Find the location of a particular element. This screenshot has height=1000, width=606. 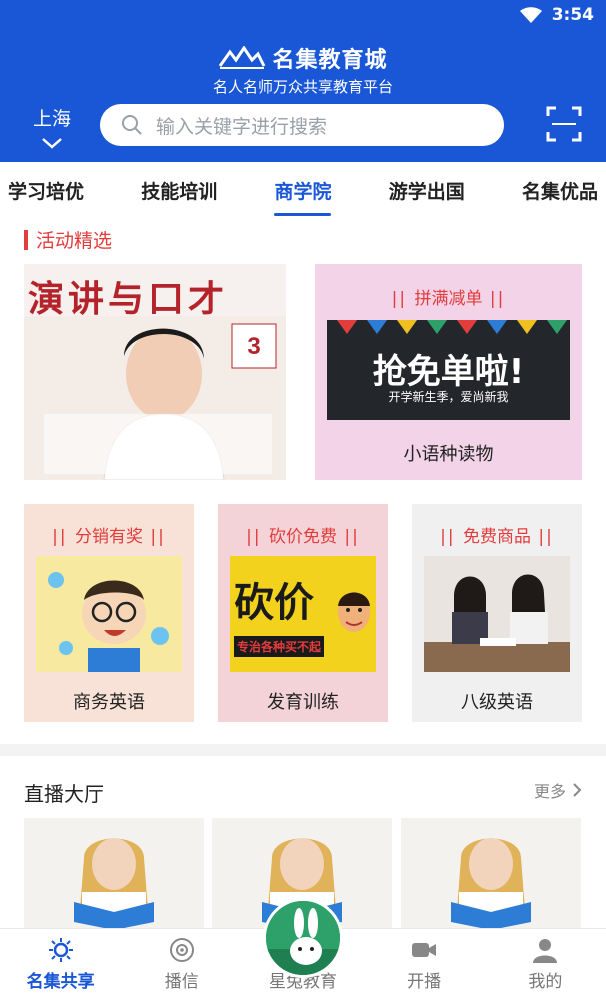

more-link: 更多 is located at coordinates (558, 790).